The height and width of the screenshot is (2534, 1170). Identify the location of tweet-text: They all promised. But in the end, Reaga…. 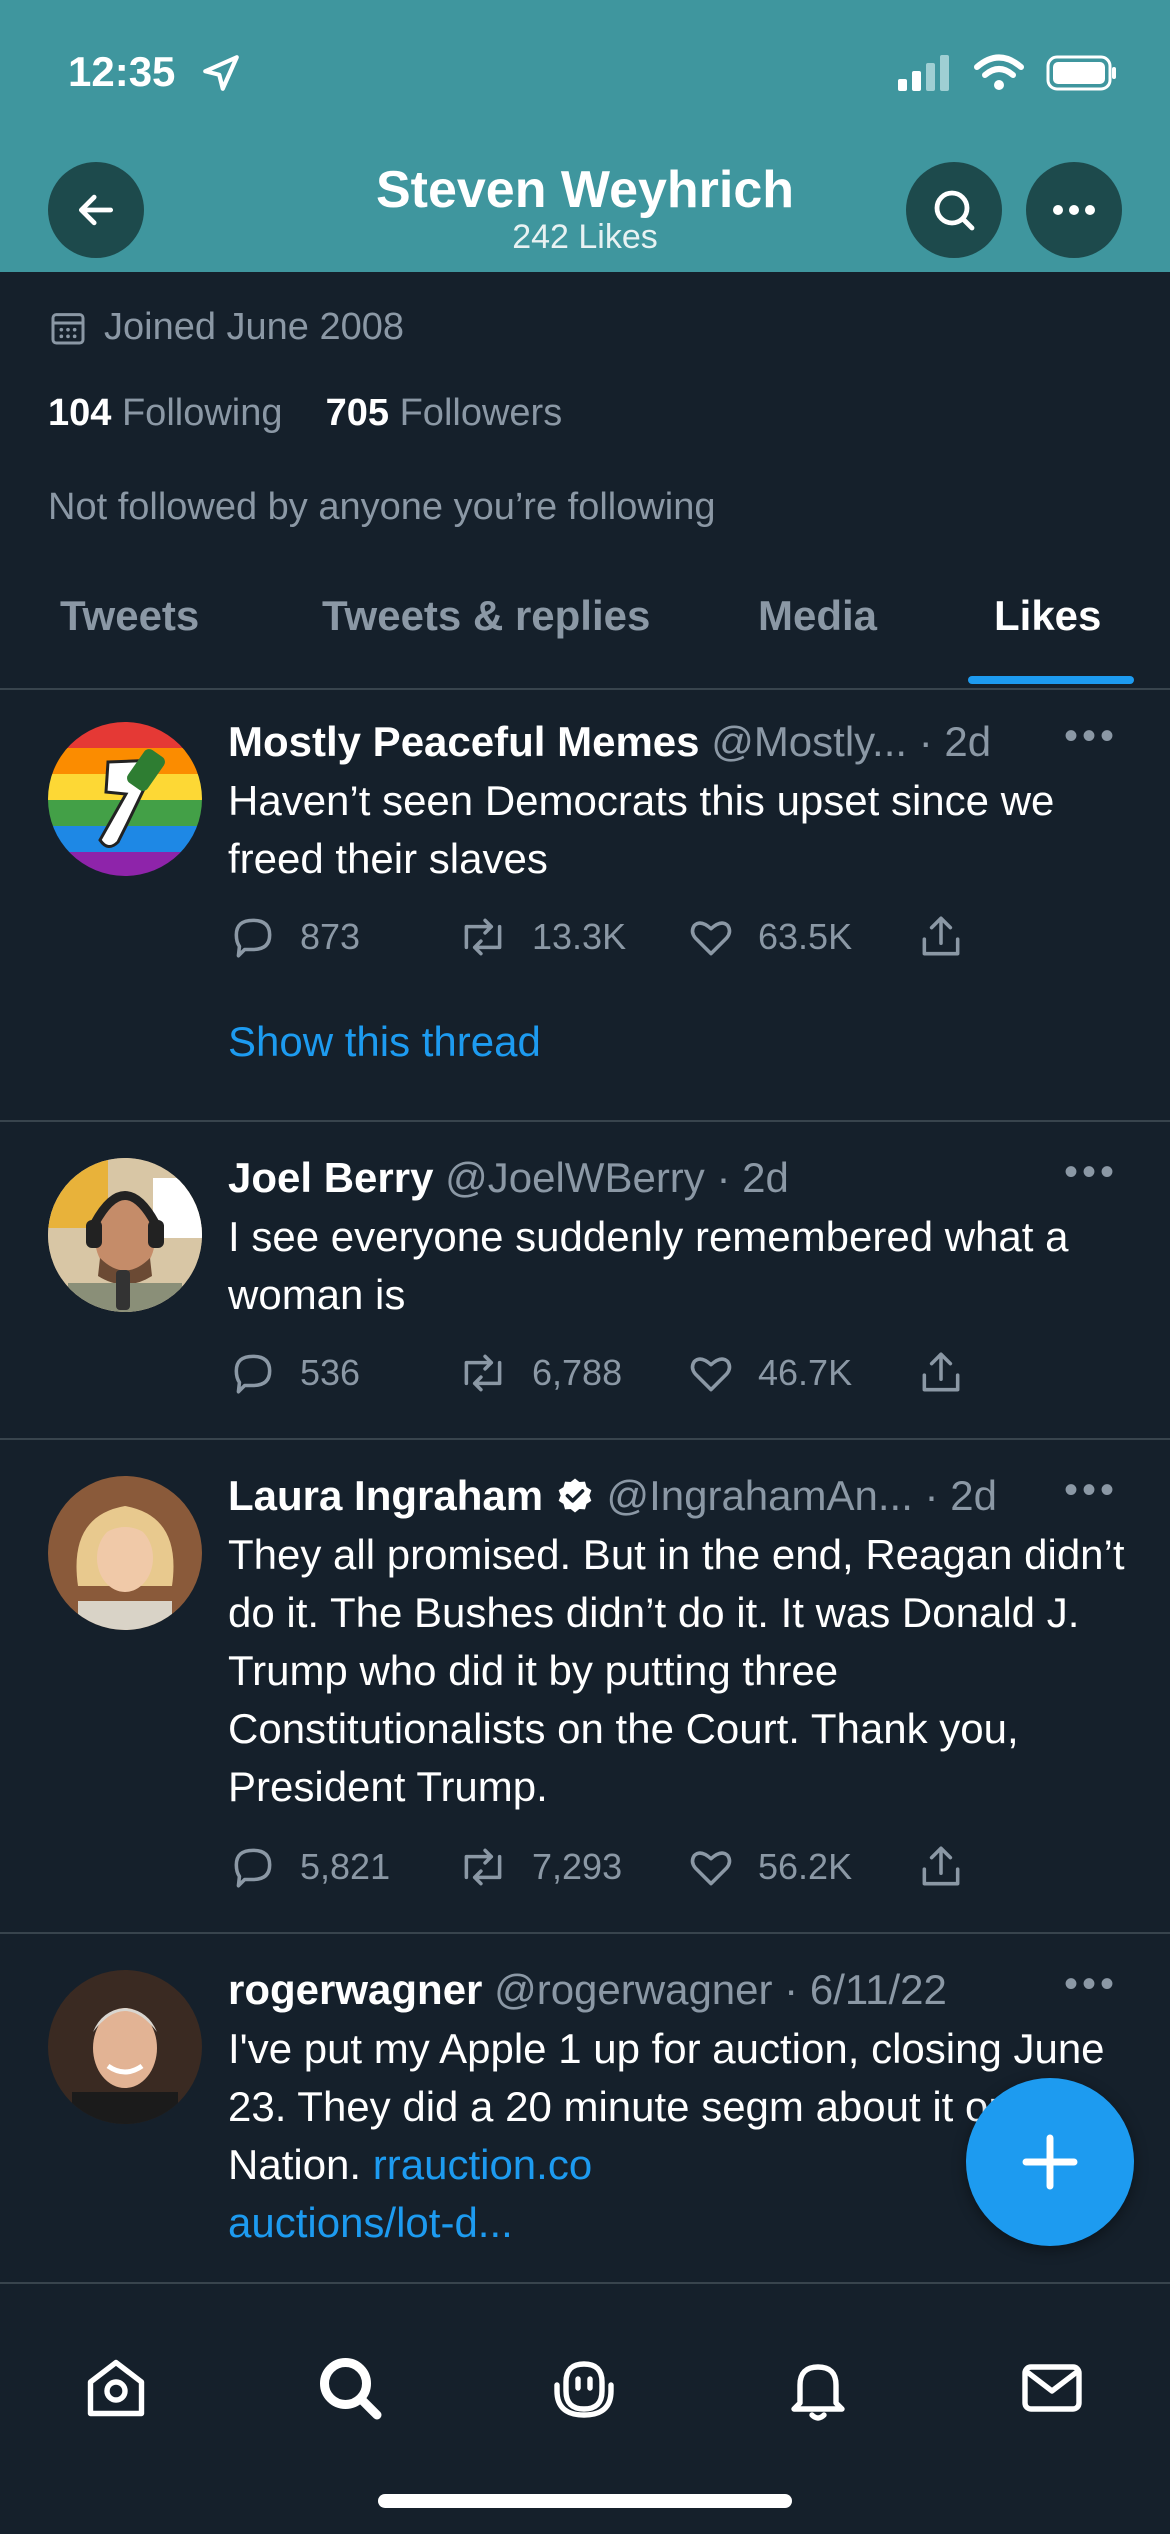
(676, 1670).